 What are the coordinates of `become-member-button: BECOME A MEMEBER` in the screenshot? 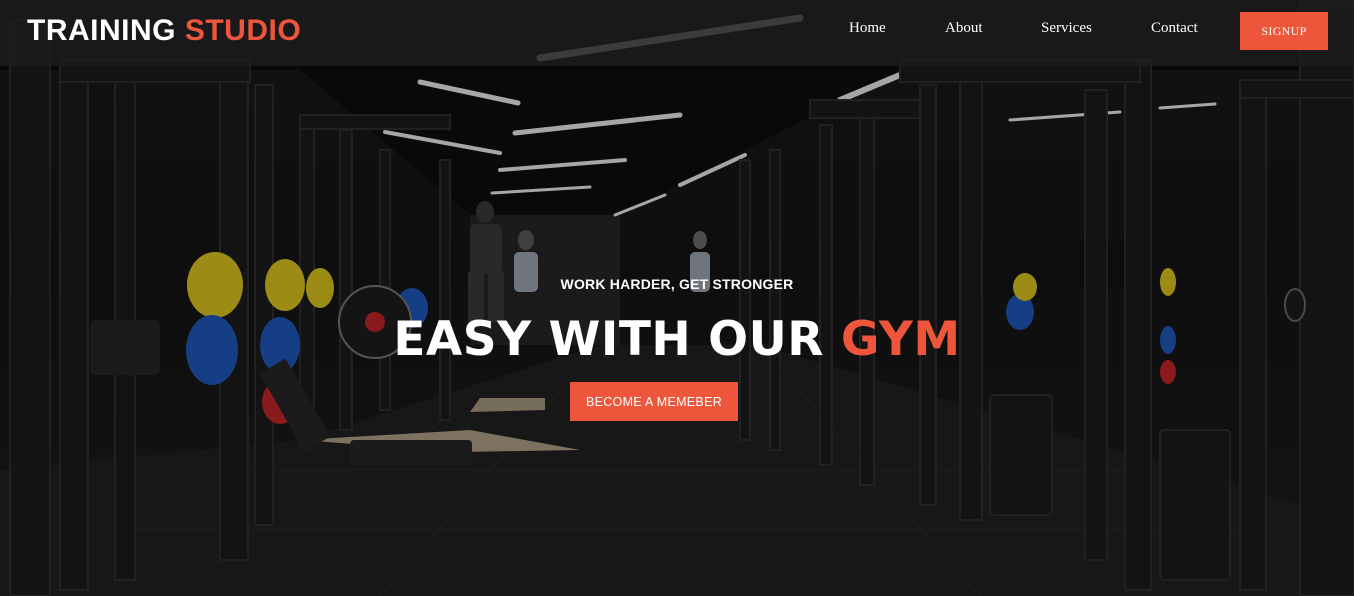 It's located at (654, 401).